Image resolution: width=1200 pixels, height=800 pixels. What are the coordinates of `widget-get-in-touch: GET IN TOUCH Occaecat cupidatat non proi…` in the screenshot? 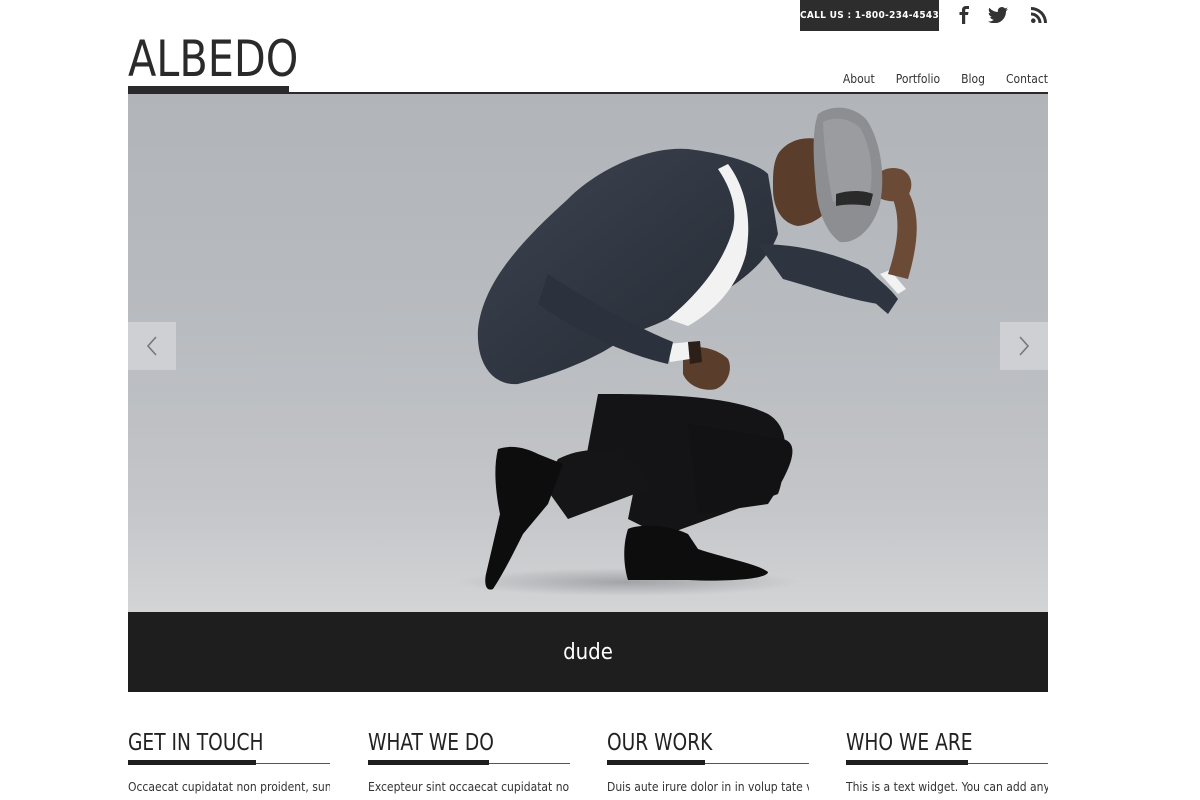 It's located at (229, 761).